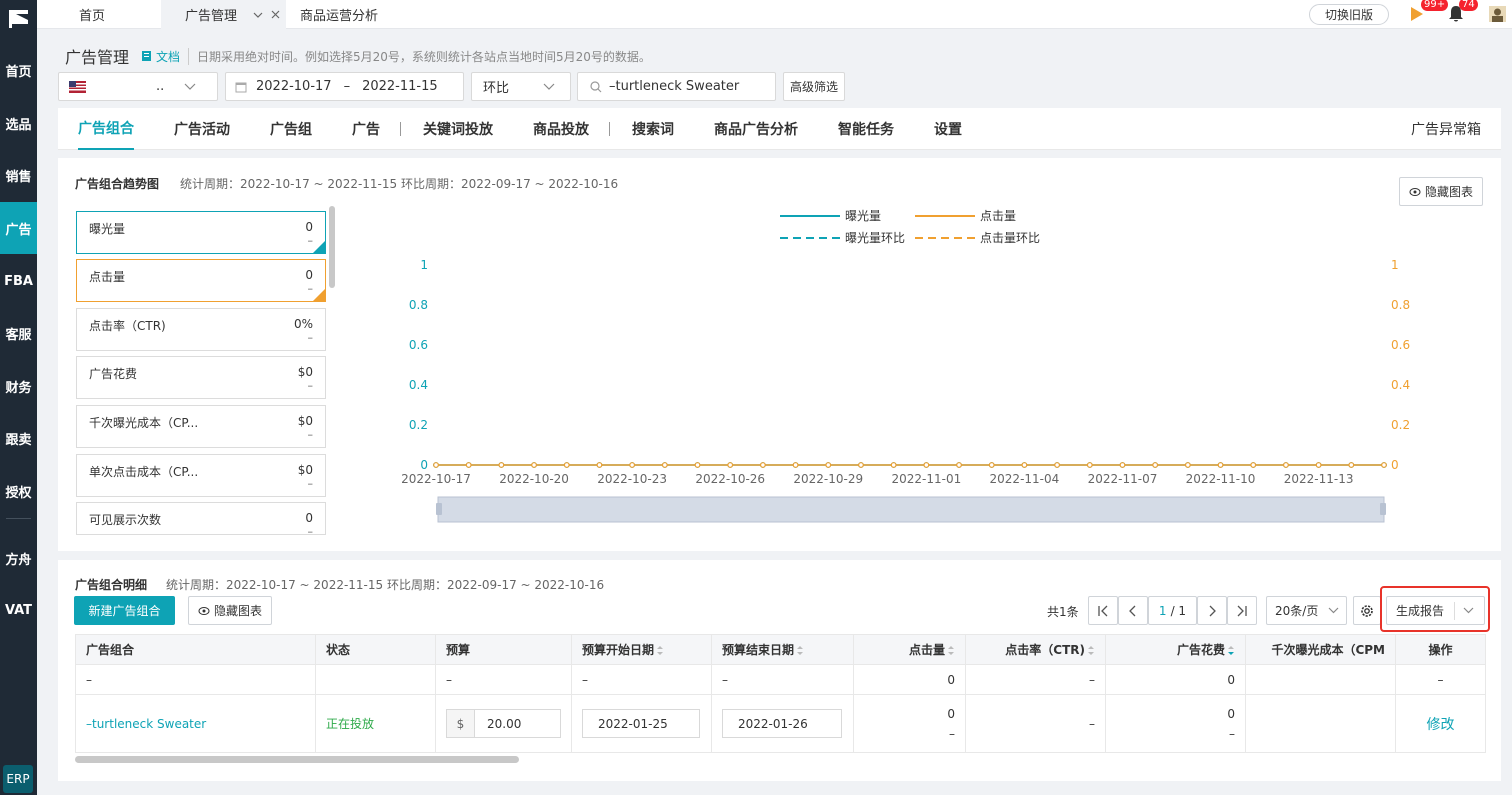  I want to click on budget-value: 20.00, so click(498, 723).